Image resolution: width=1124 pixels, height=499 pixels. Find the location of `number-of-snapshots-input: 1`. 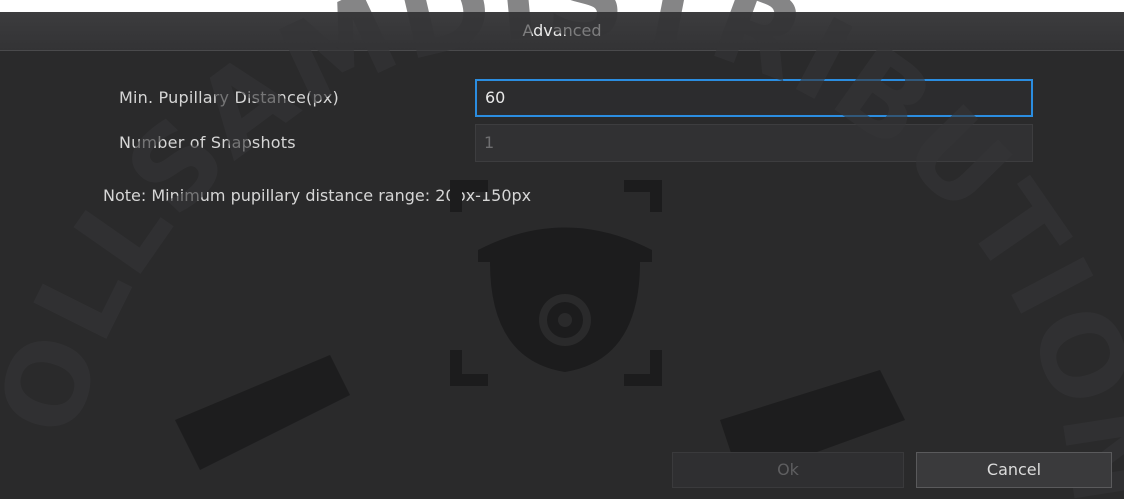

number-of-snapshots-input: 1 is located at coordinates (754, 143).